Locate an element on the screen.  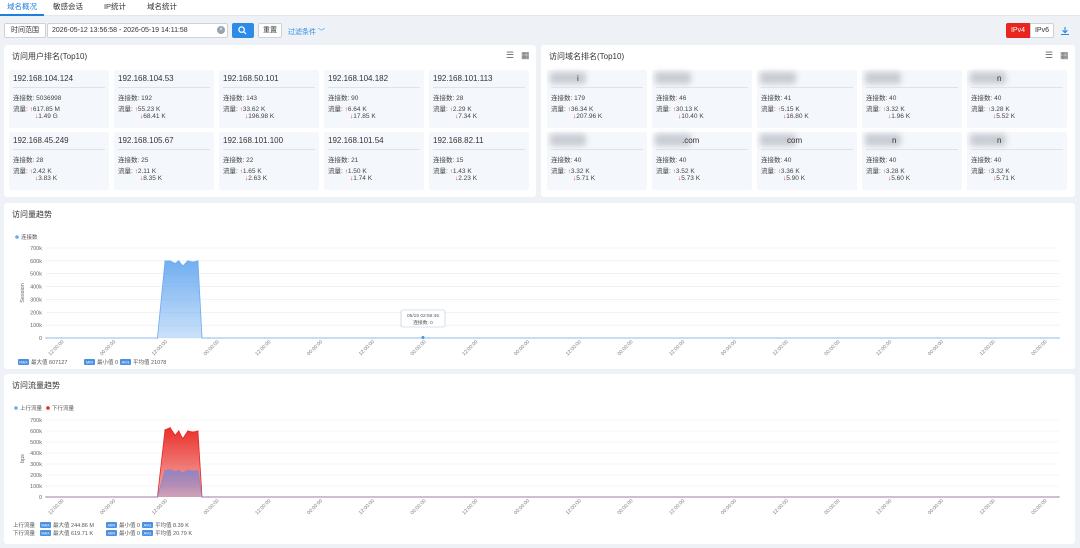
stat-value: 最大值 244.86 M is located at coordinates (73, 525).